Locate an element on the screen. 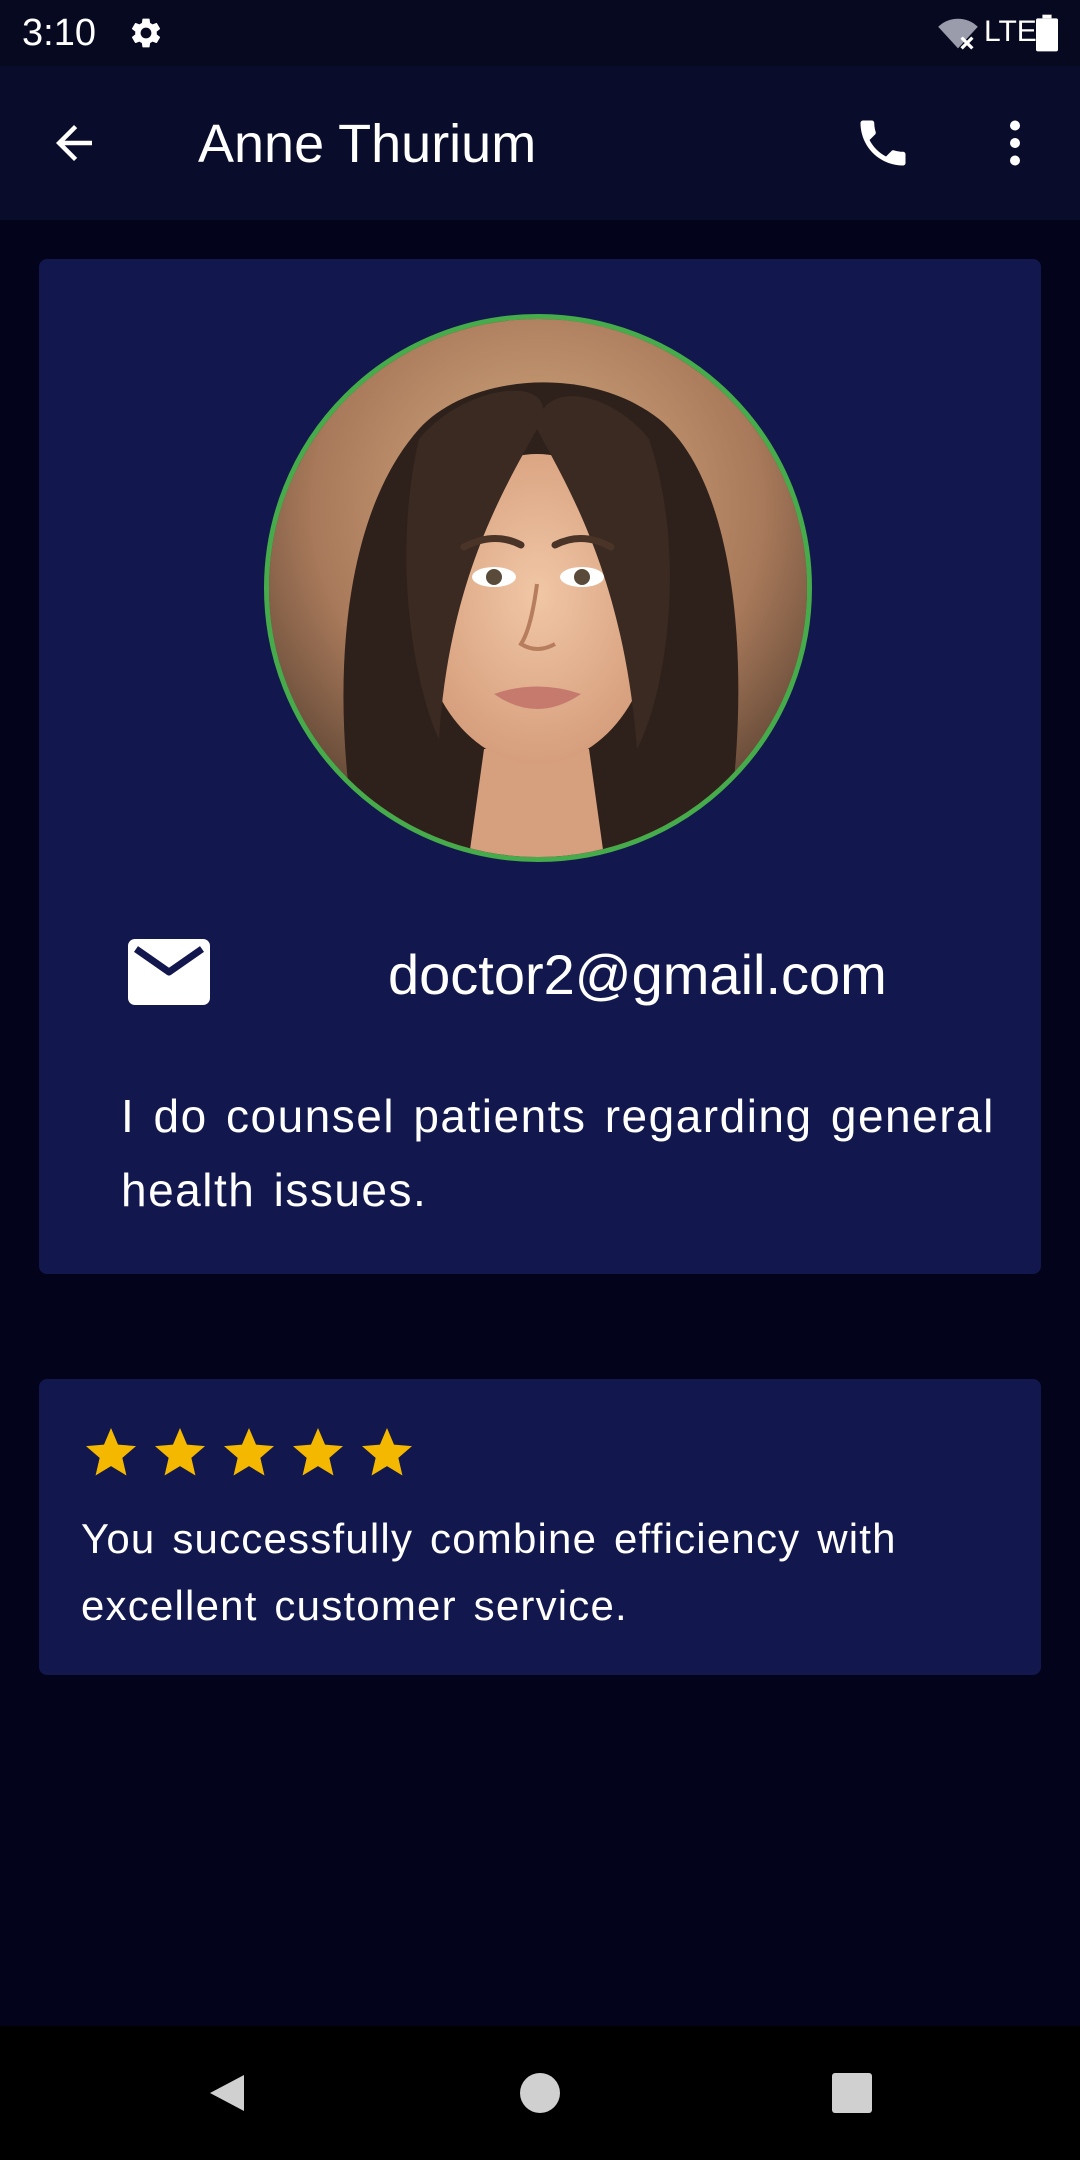 This screenshot has height=2160, width=1080. nav-home-icon is located at coordinates (540, 2093).